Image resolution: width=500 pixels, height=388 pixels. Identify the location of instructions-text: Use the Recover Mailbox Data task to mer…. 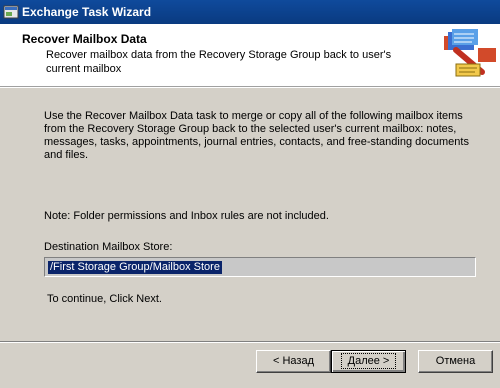
(256, 135).